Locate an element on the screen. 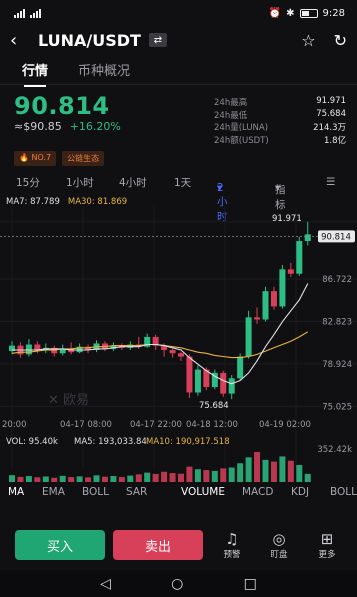 The image size is (357, 597). nav-recent-icon: □ is located at coordinates (250, 584).